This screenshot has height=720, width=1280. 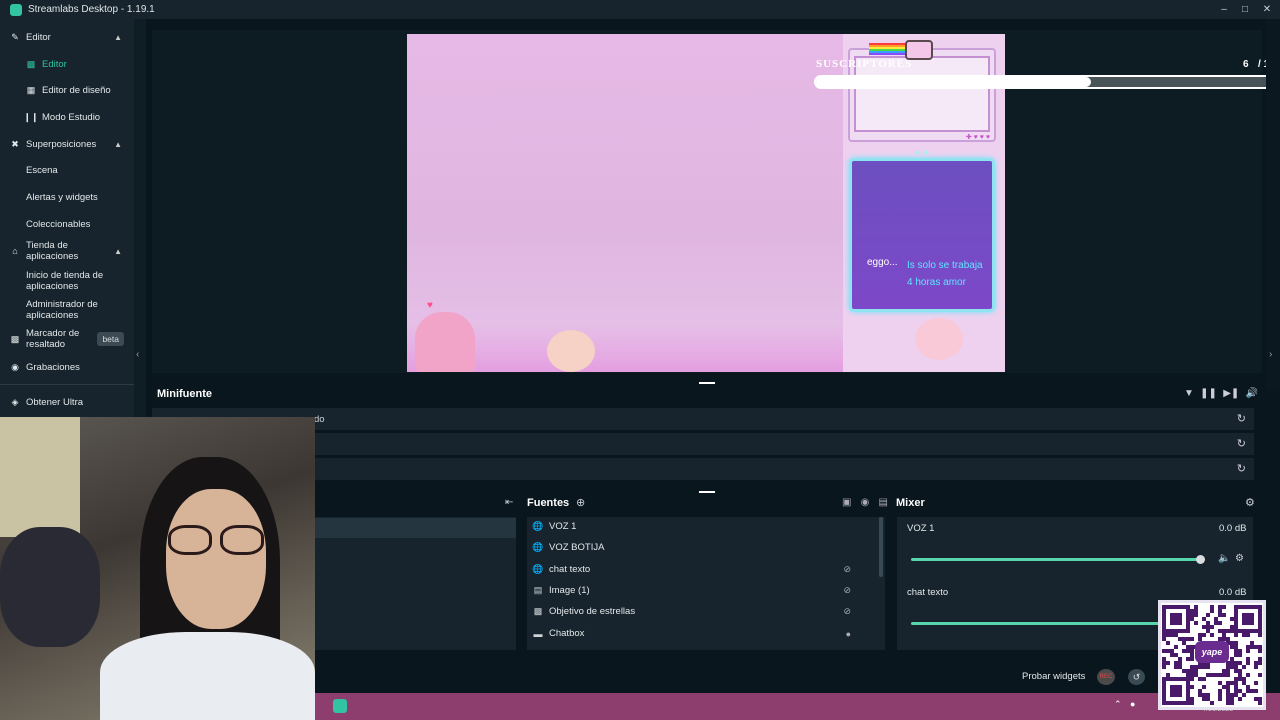 What do you see at coordinates (1132, 704) in the screenshot?
I see `mic-icon: ●` at bounding box center [1132, 704].